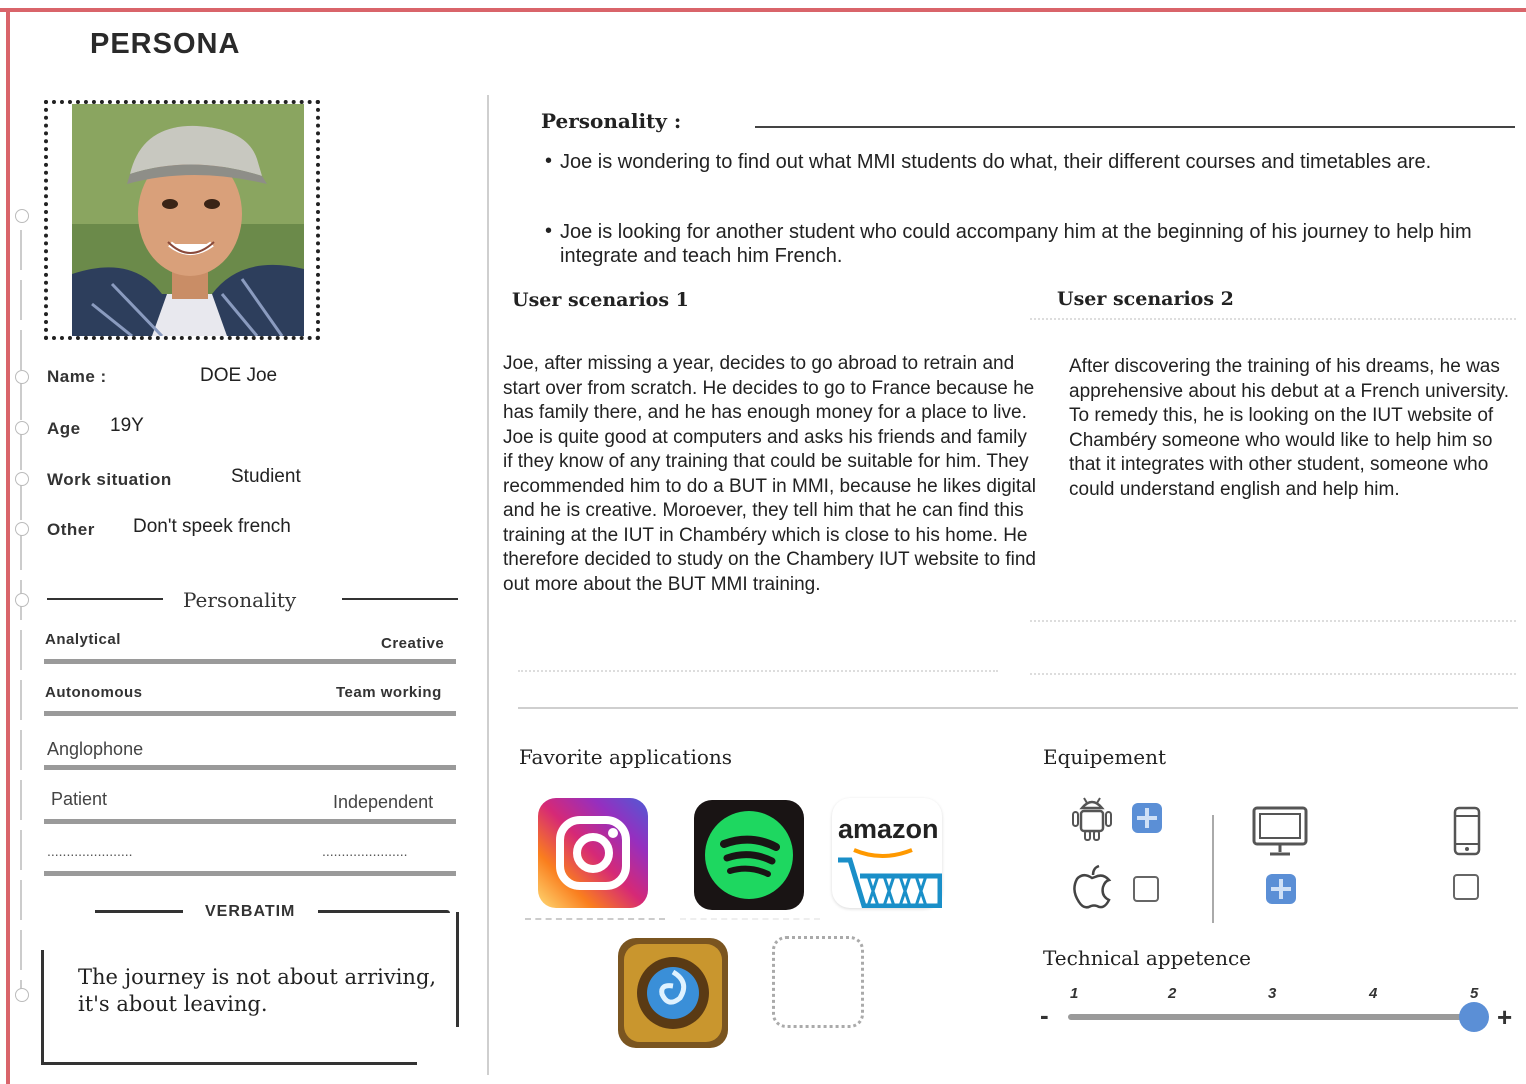  Describe the element at coordinates (818, 982) in the screenshot. I see `empty-app-slot` at that location.